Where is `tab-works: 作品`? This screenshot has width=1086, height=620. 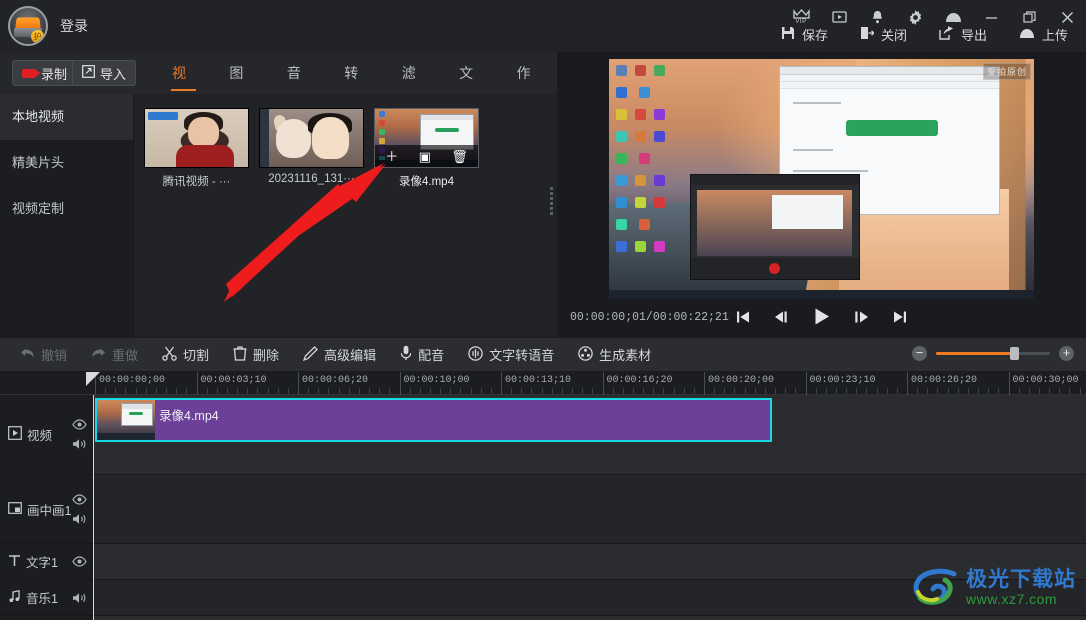 tab-works: 作品 is located at coordinates (528, 87).